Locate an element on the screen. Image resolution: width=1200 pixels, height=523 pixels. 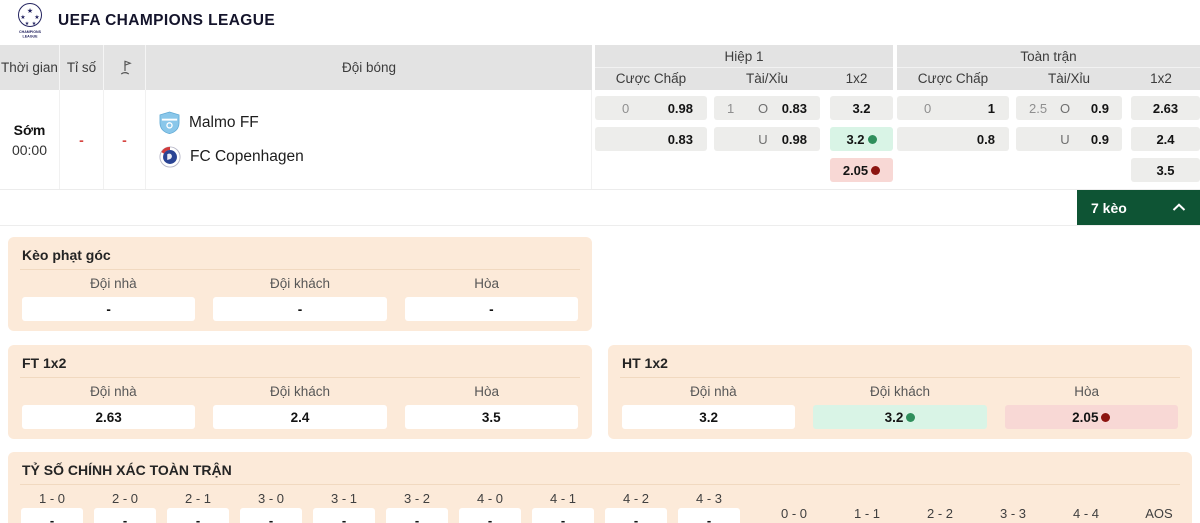
score-column: 2 - 0 - is located at coordinates (125, 505).